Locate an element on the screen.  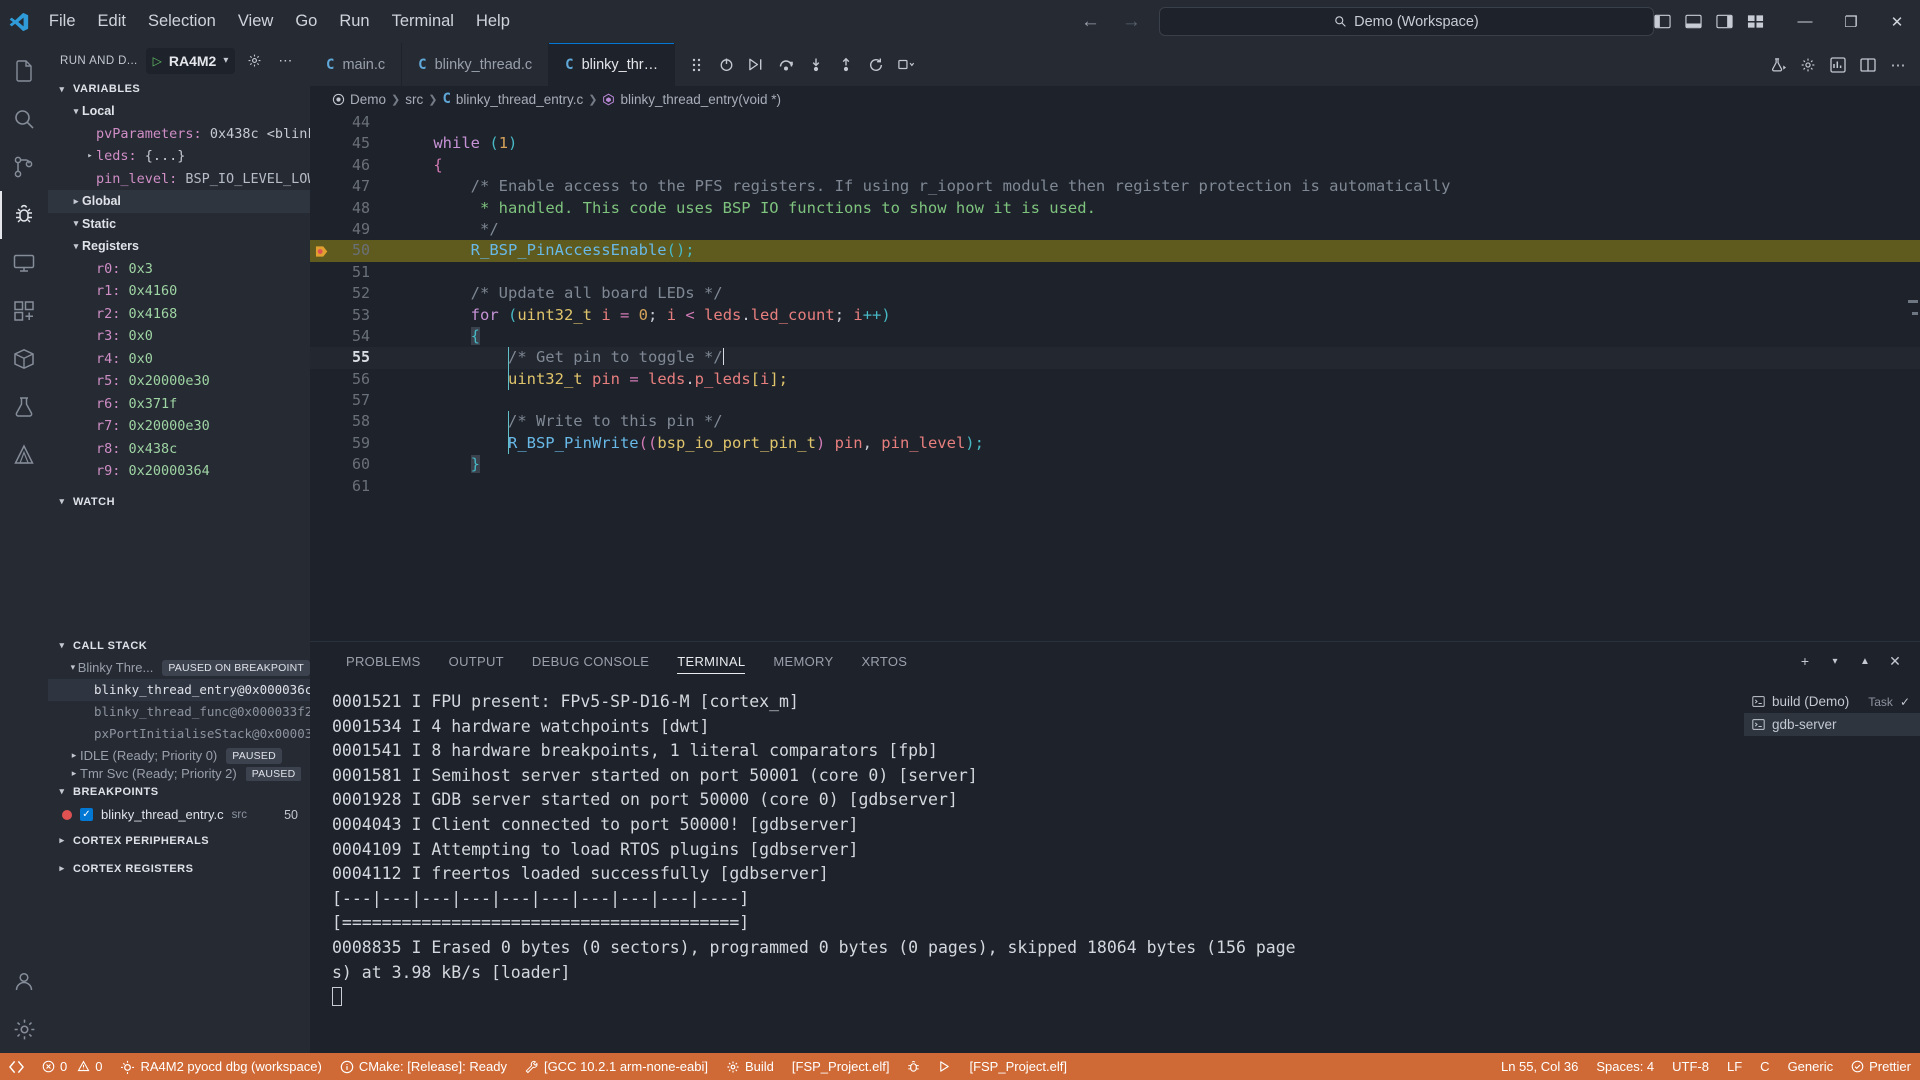
gutter-breakpoint is located at coordinates (322, 251).